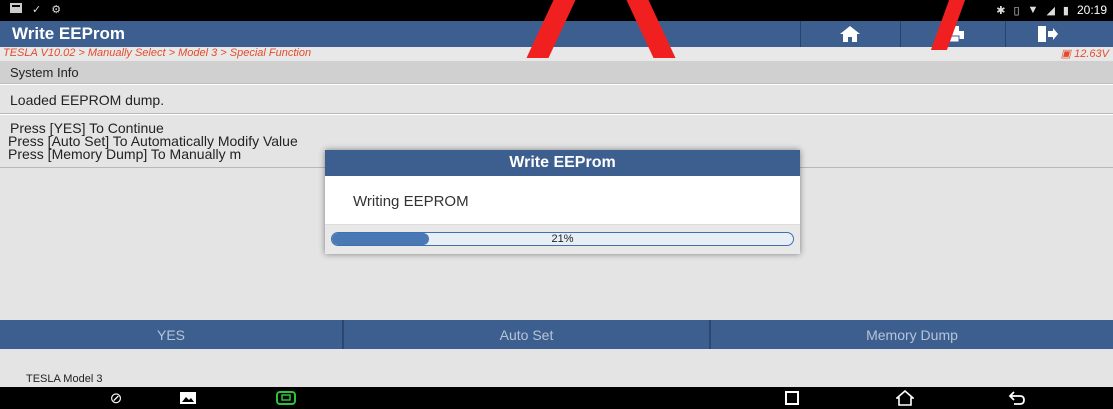 The image size is (1113, 409). I want to click on home-button, so click(850, 34).